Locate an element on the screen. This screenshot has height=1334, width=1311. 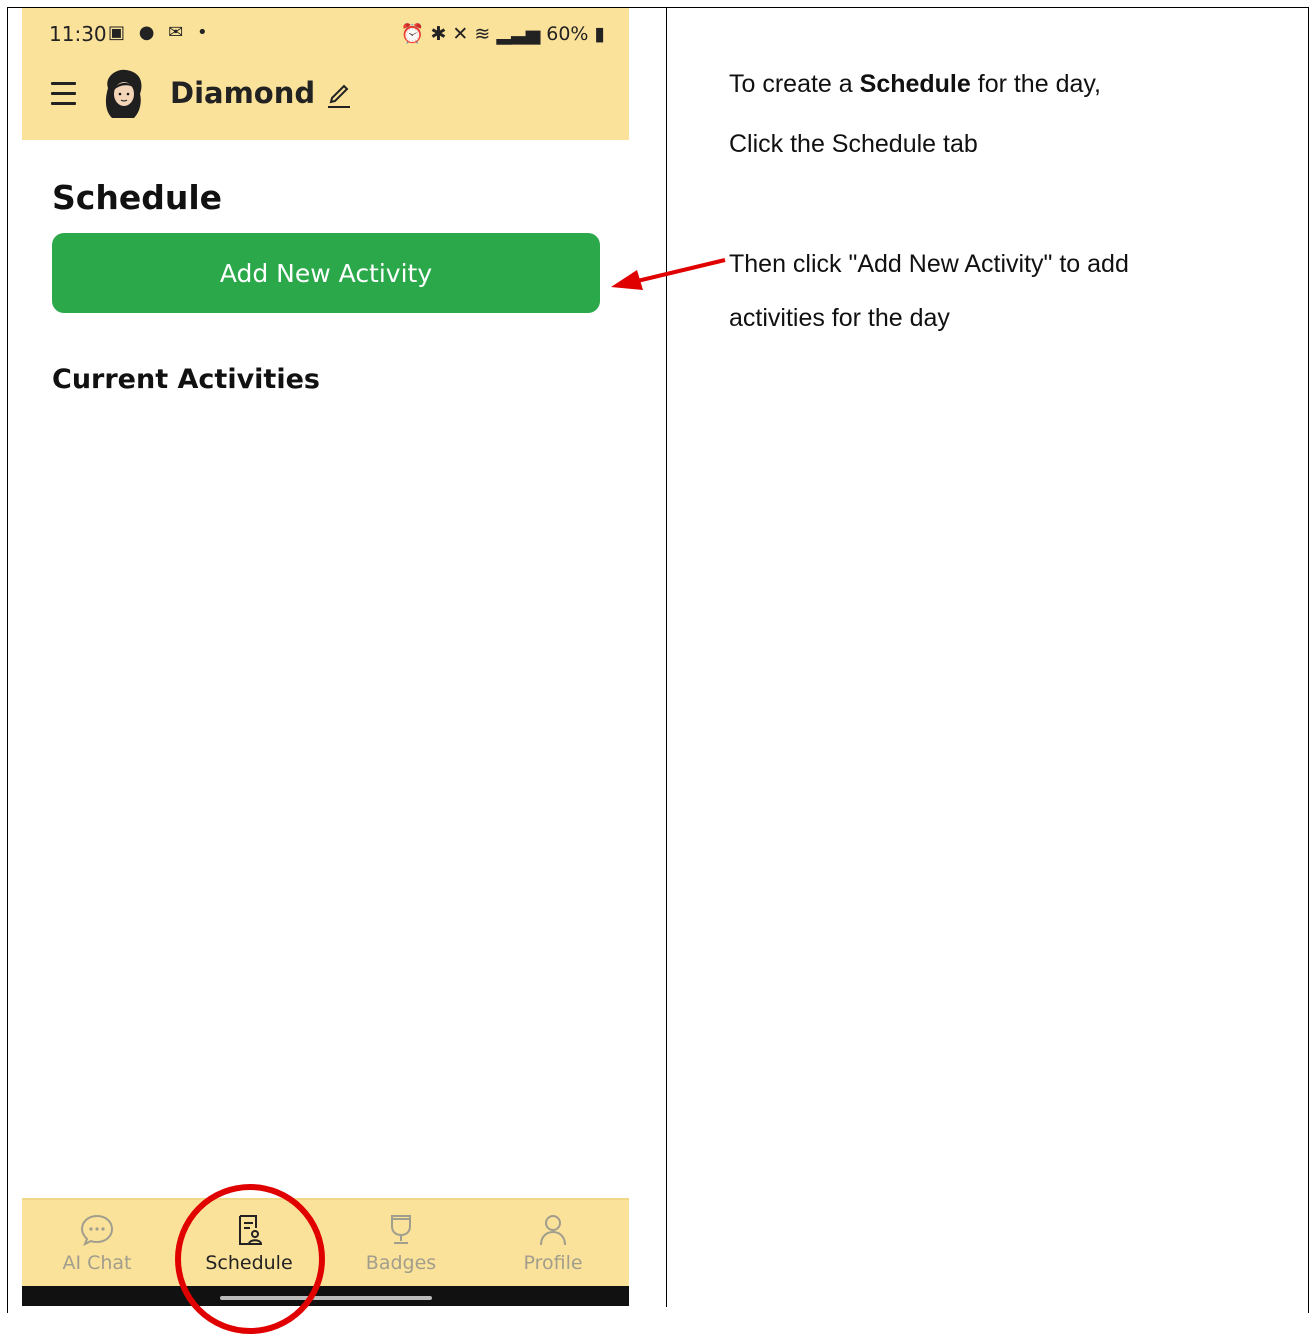
instruction-text: To create a is located at coordinates (794, 84).